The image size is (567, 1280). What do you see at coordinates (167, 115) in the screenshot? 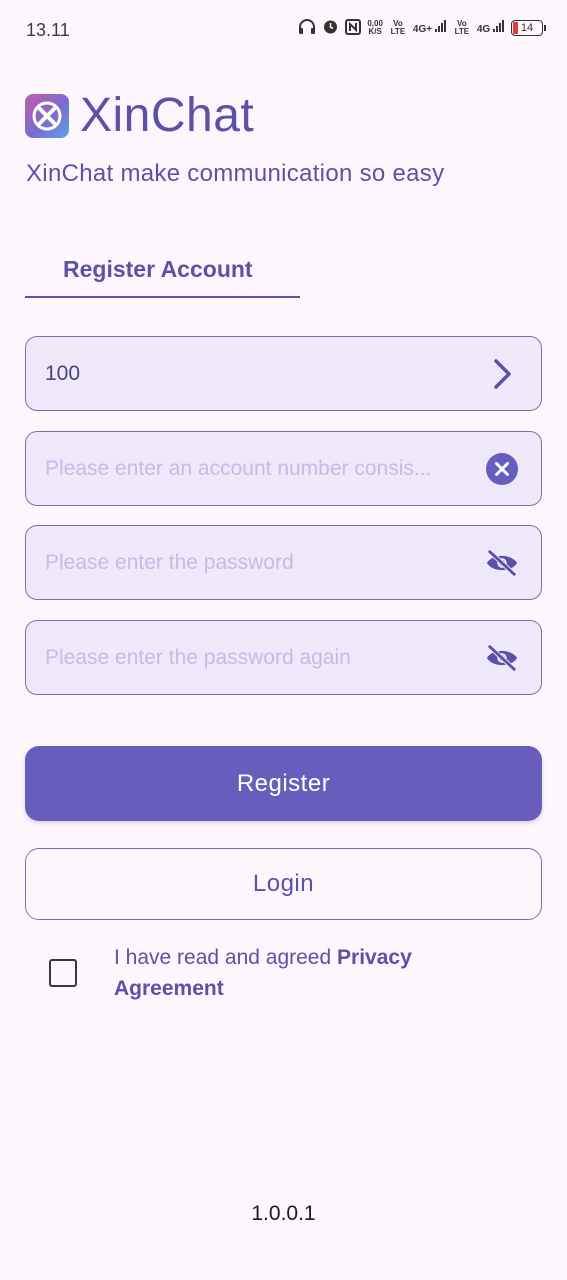
I see `app-title: XinChat` at bounding box center [167, 115].